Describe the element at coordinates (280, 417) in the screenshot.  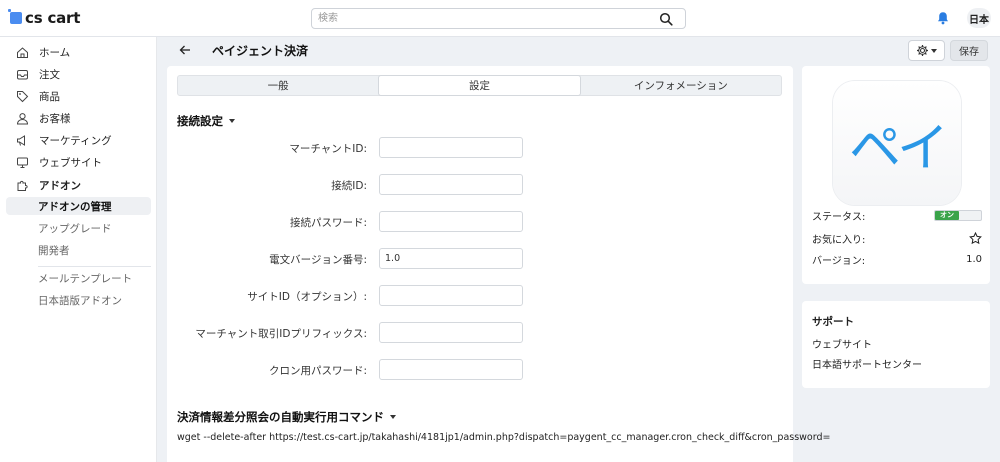
I see `section-title: 決済情報差分照会の自動実行用コマンド` at that location.